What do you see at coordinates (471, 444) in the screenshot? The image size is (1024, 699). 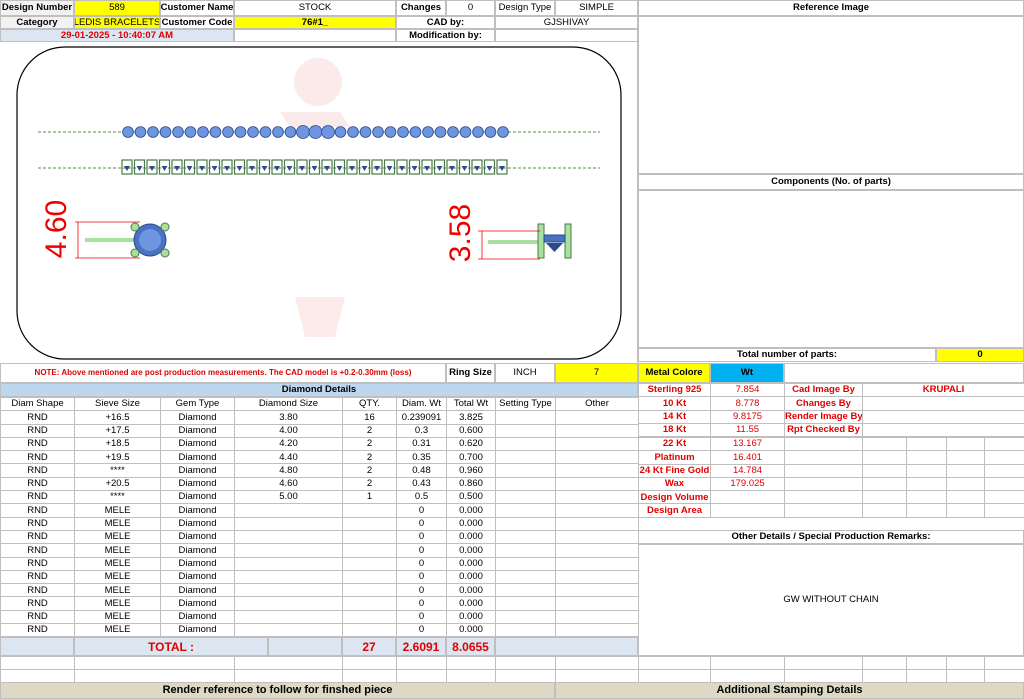 I see `table-cell: 0.620` at bounding box center [471, 444].